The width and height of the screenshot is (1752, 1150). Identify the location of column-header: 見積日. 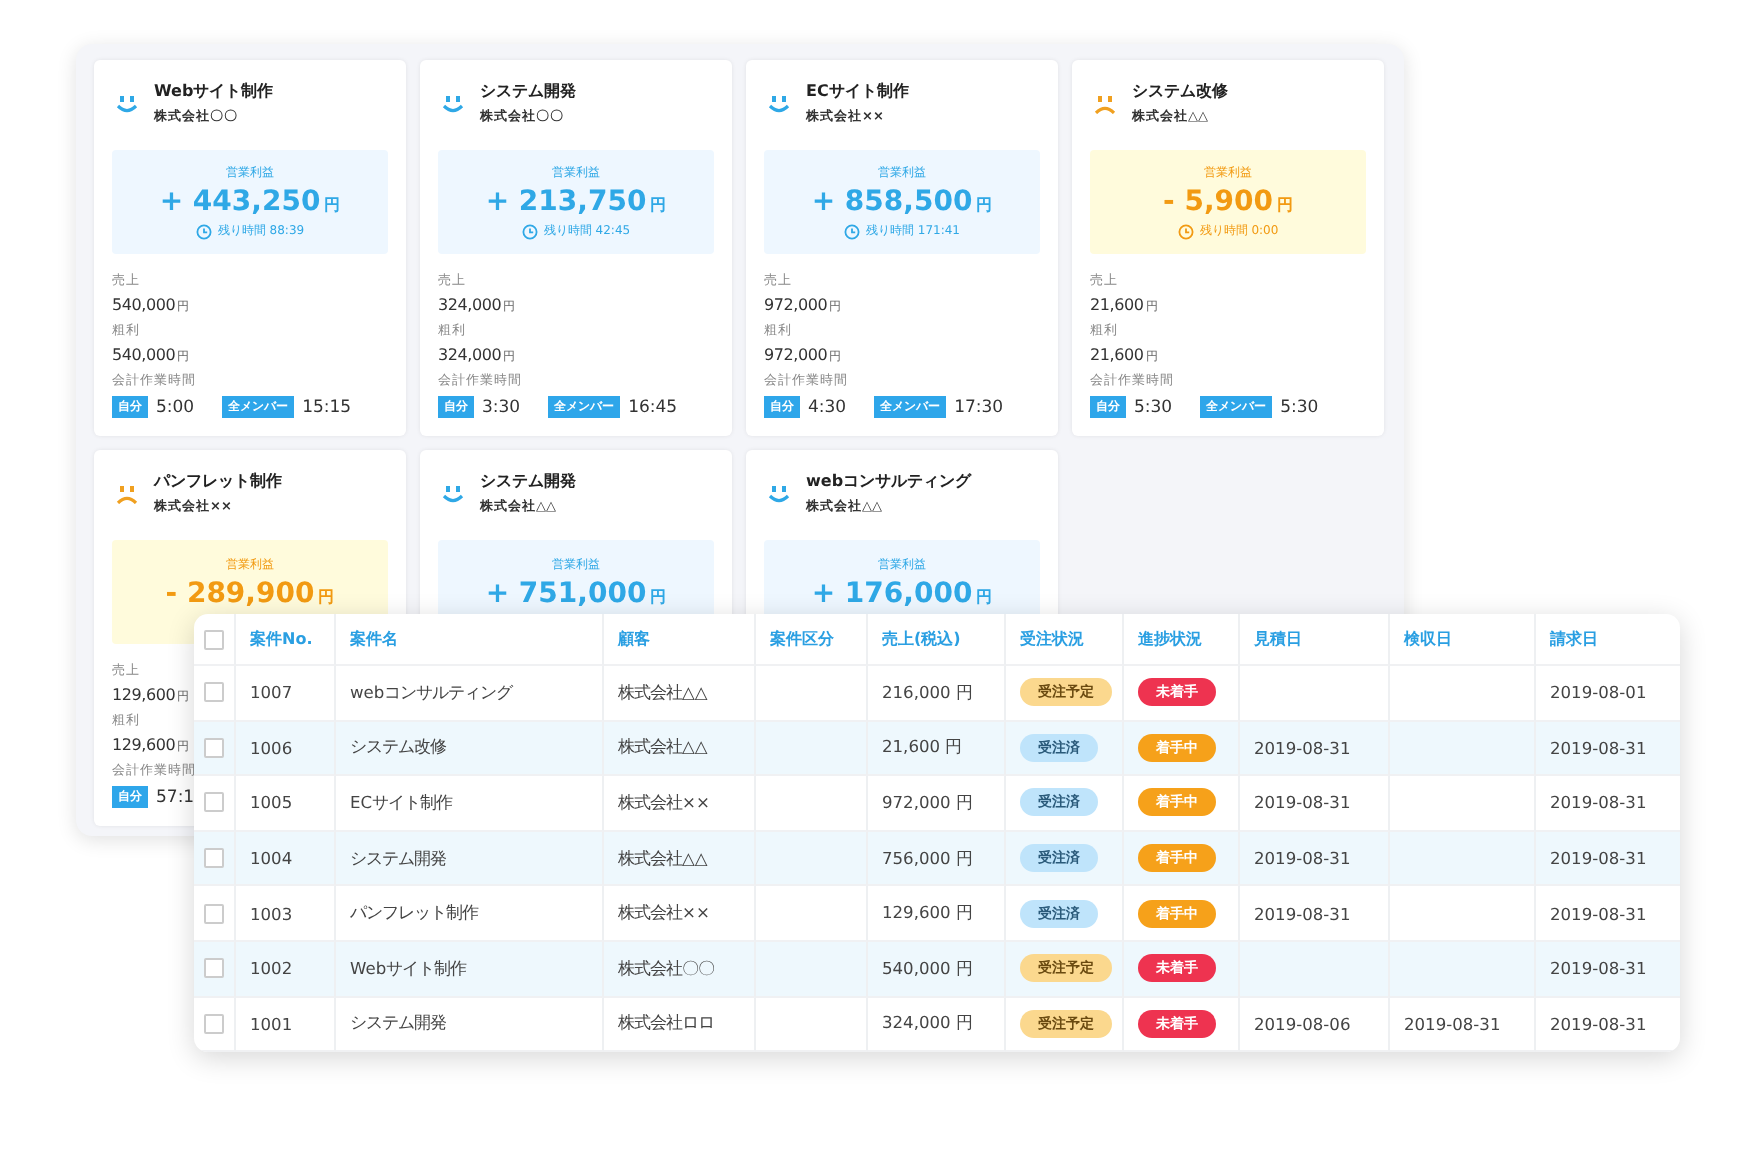
(1315, 640).